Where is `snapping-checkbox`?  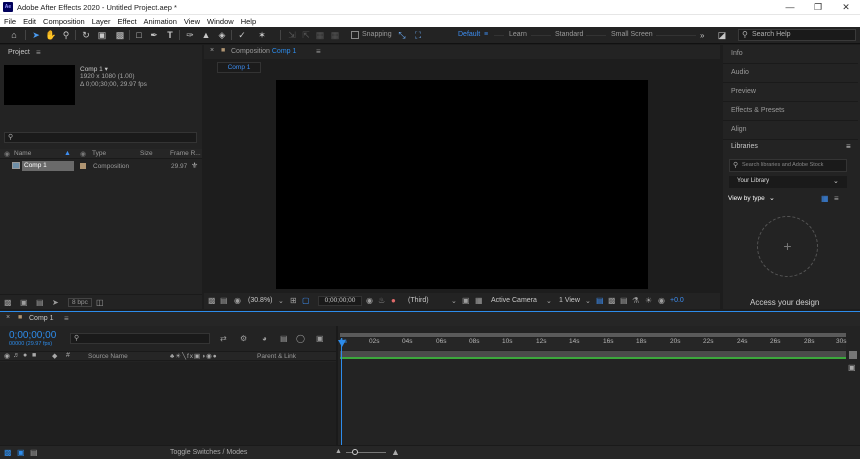
snapping-checkbox is located at coordinates (355, 35).